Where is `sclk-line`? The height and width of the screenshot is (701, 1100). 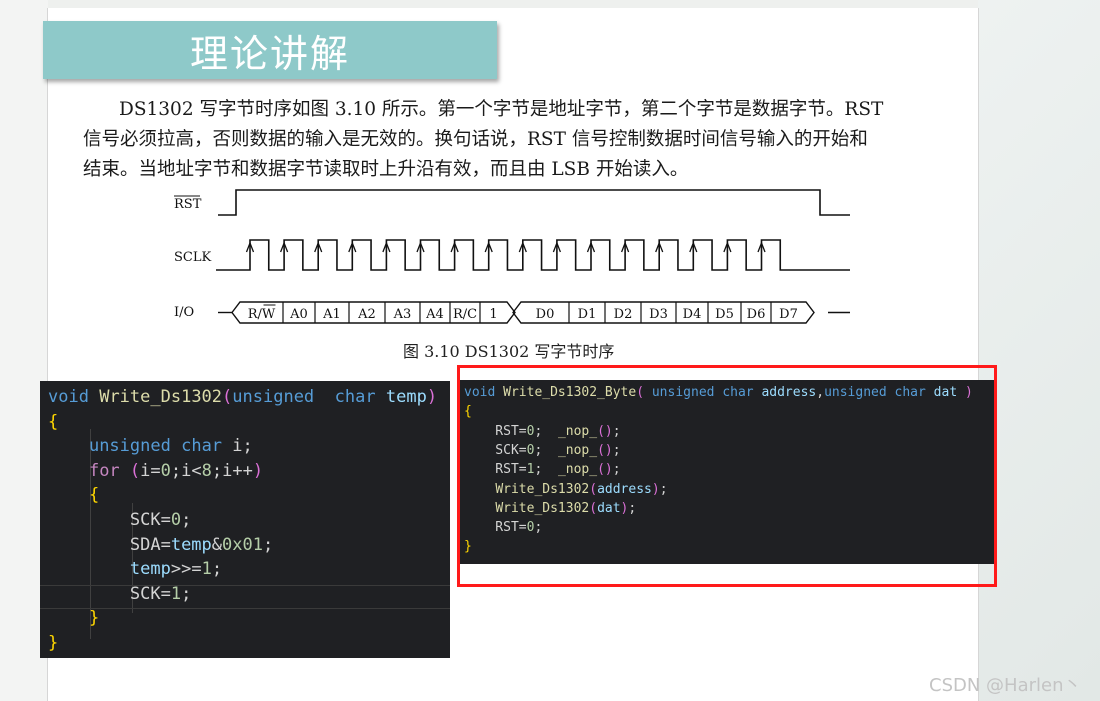 sclk-line is located at coordinates (533, 255).